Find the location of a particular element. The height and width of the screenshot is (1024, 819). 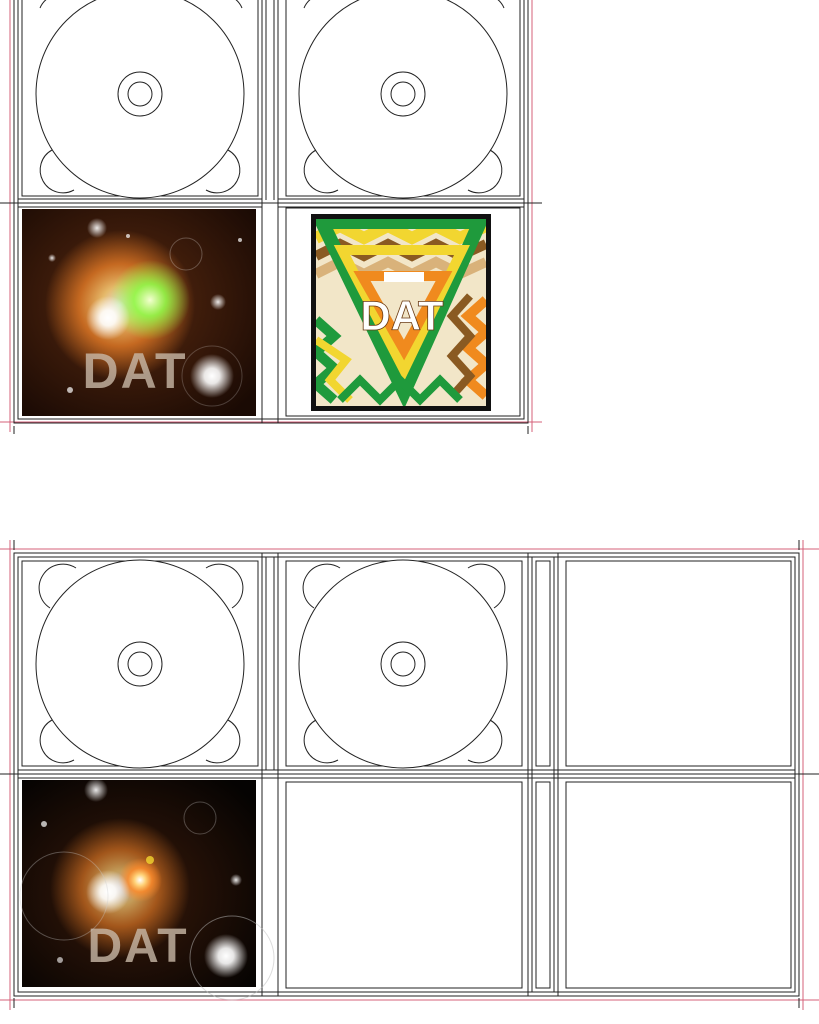

disc-tray-bottom-left is located at coordinates (140, 664).